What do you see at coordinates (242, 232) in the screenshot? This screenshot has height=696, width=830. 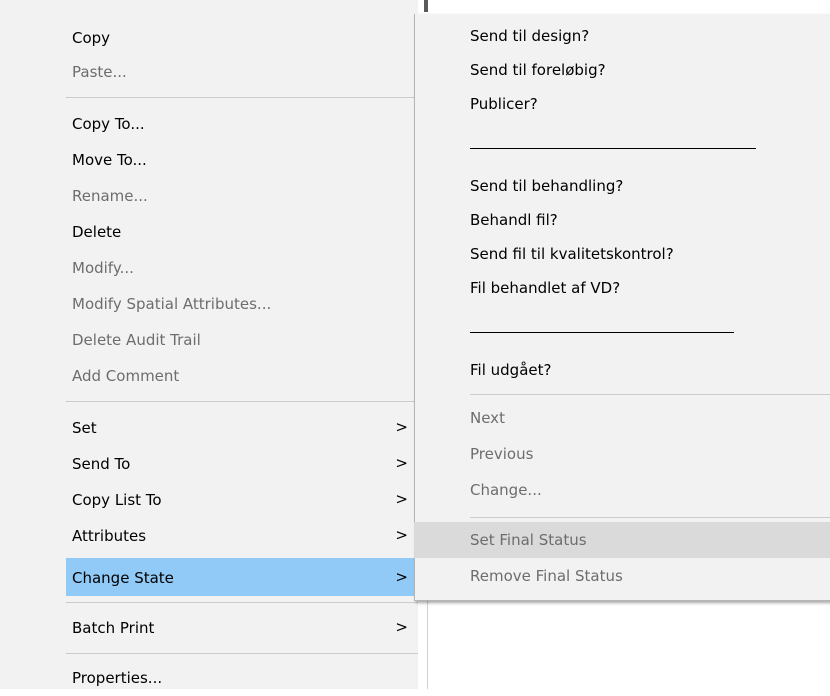 I see `menu-item-delete: Delete` at bounding box center [242, 232].